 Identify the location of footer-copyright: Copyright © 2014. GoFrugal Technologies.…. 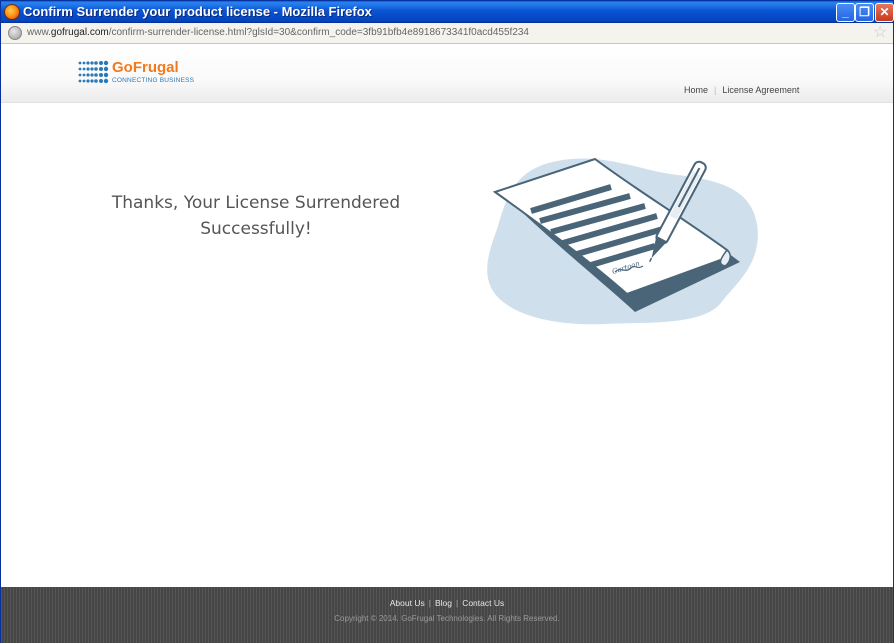
(447, 618).